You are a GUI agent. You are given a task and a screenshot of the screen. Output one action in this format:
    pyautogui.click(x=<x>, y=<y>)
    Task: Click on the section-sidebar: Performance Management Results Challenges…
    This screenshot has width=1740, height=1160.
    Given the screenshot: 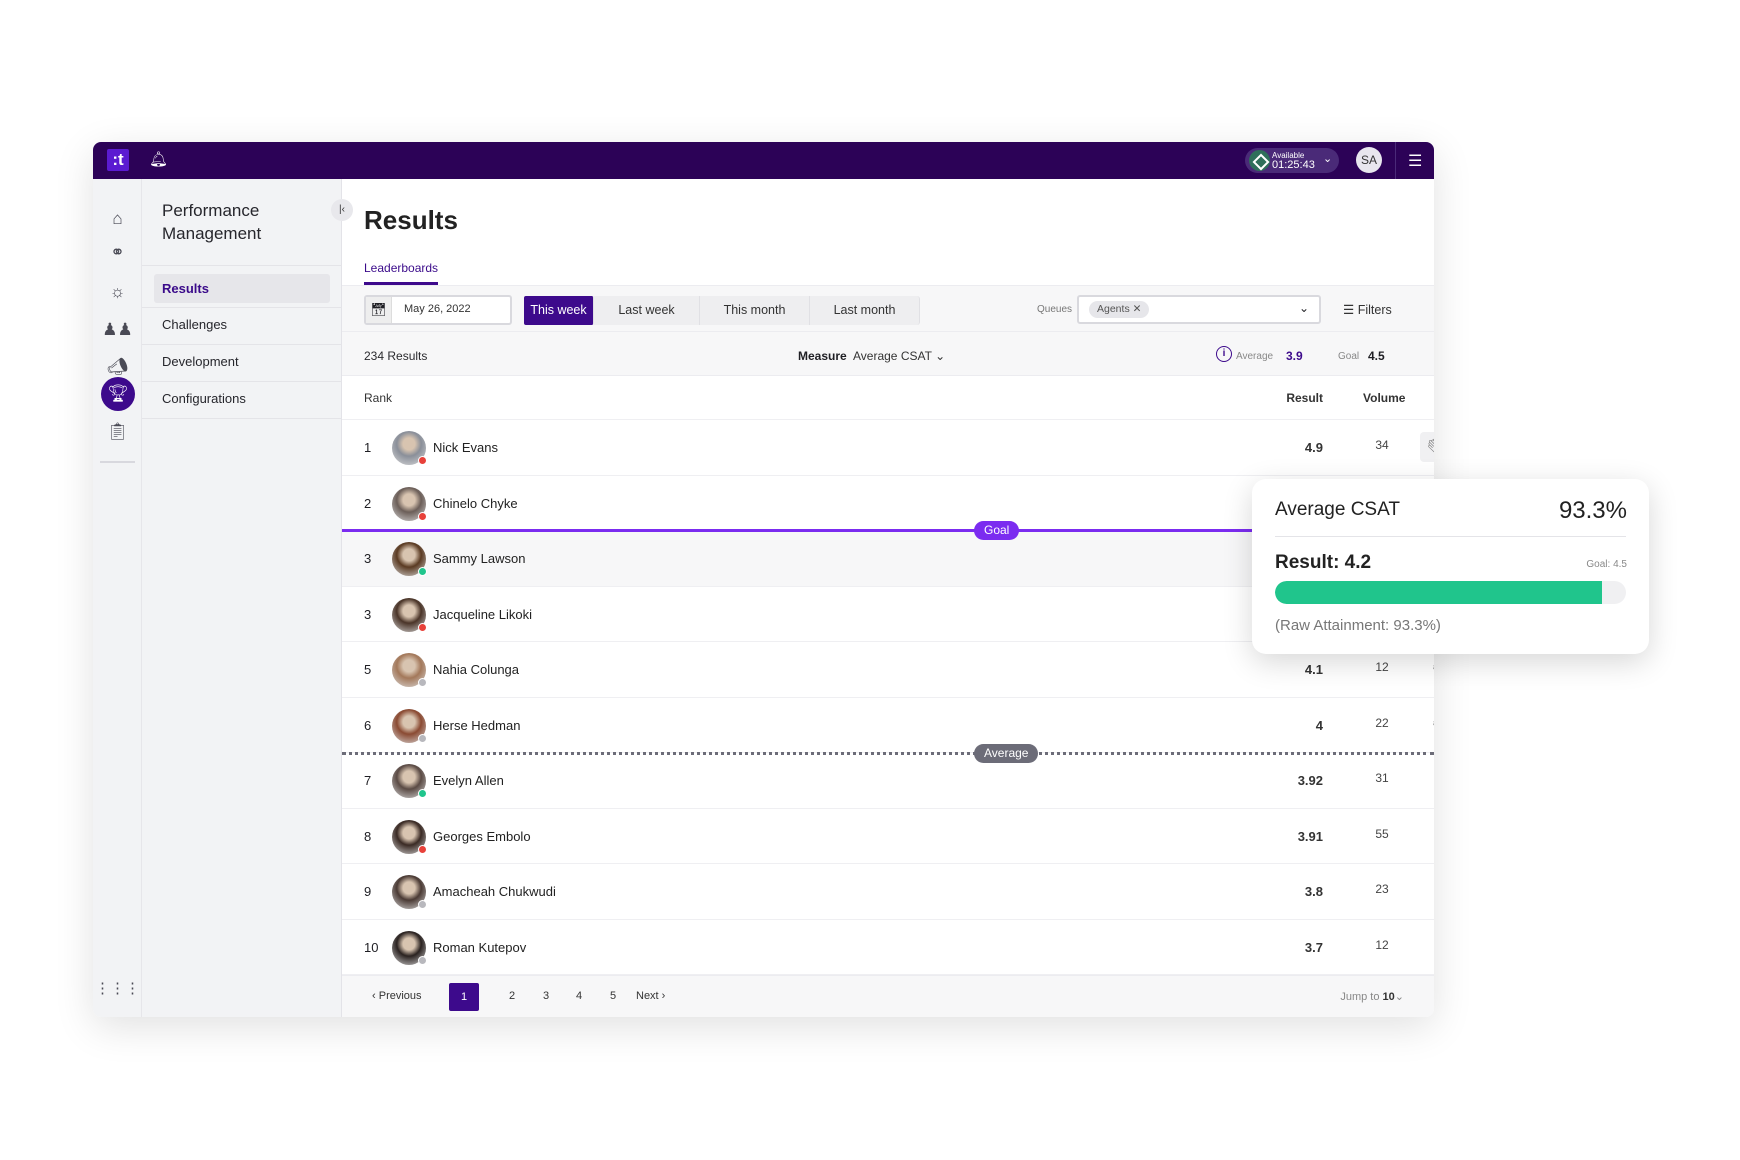 What is the action you would take?
    pyautogui.click(x=242, y=598)
    